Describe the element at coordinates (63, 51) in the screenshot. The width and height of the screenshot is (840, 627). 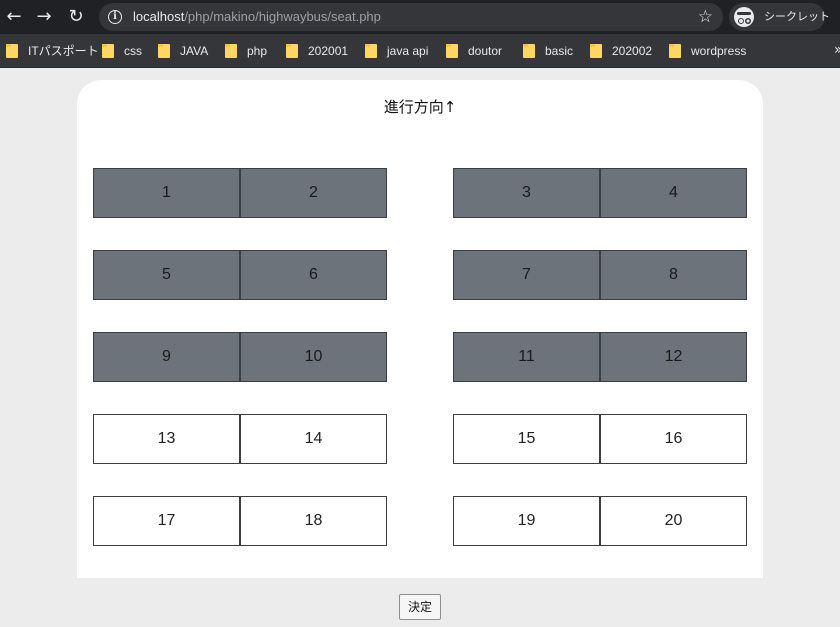
I see `bookmark-label: ITパスポート` at that location.